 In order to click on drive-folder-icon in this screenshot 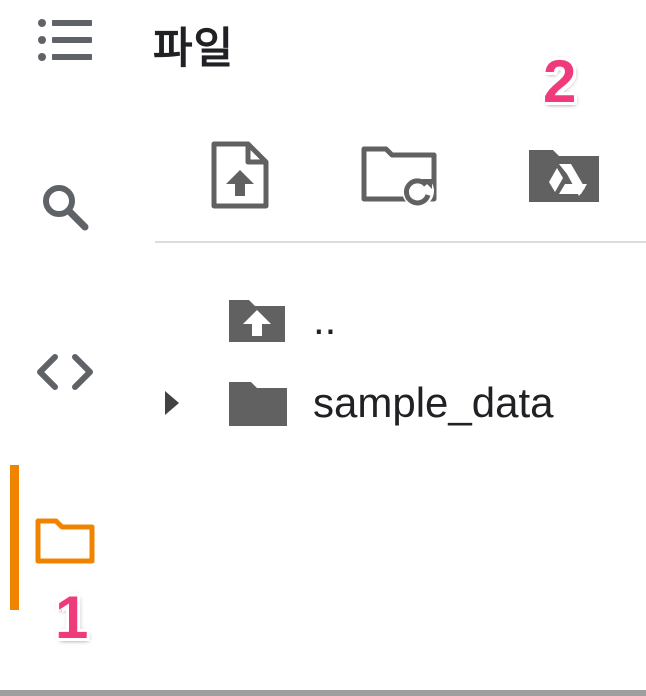, I will do `click(564, 176)`.